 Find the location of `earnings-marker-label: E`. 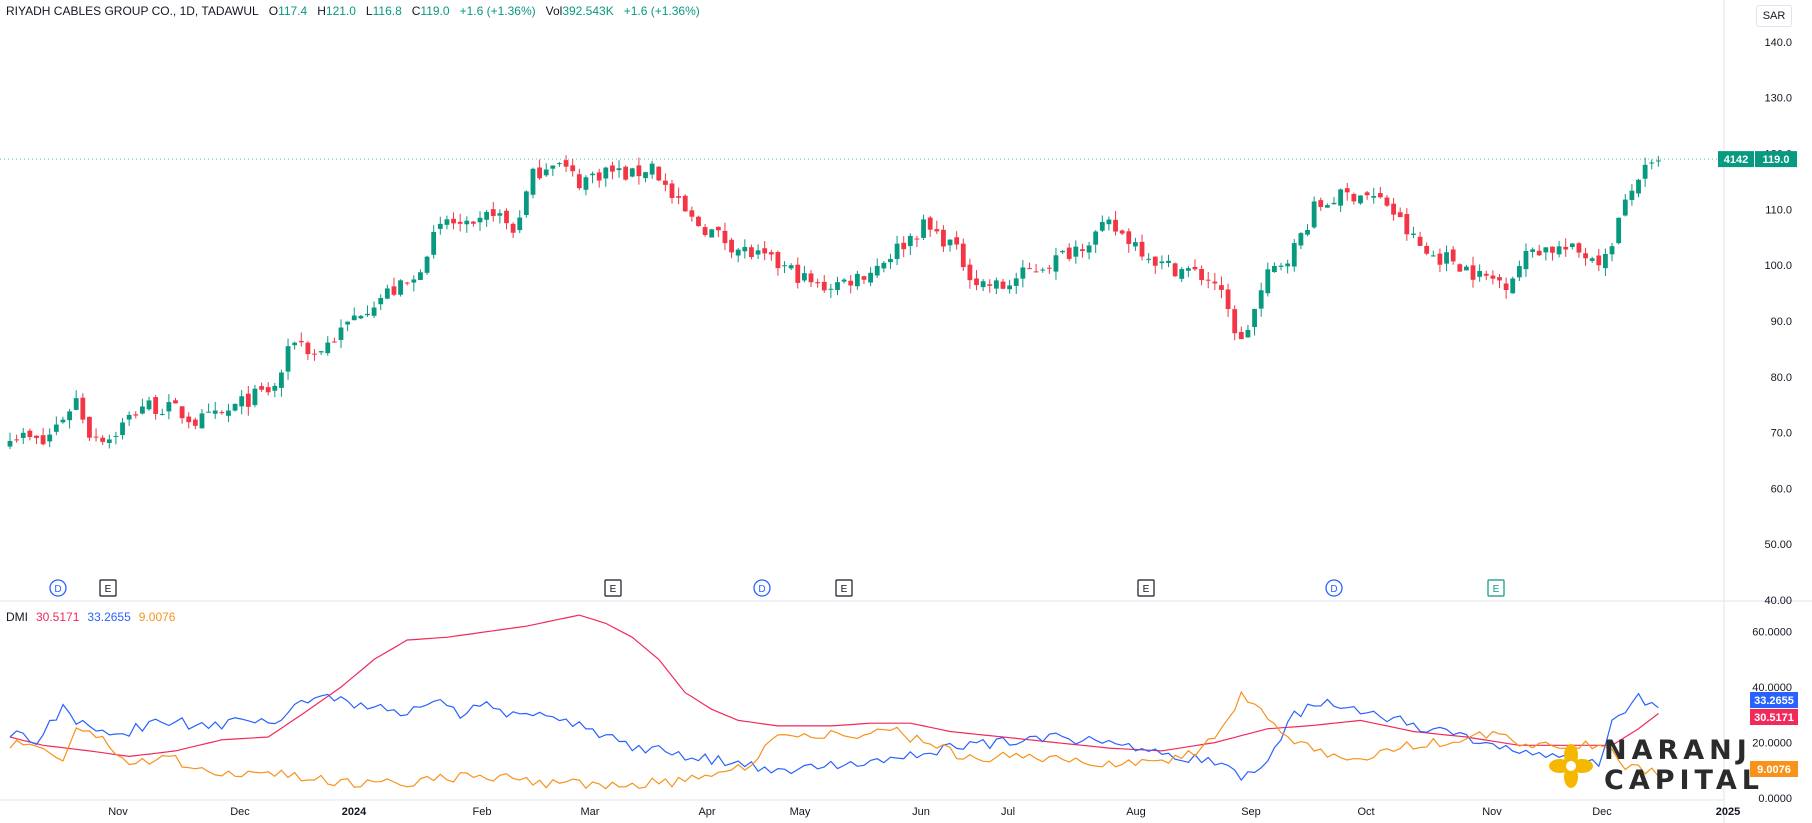

earnings-marker-label: E is located at coordinates (613, 589).